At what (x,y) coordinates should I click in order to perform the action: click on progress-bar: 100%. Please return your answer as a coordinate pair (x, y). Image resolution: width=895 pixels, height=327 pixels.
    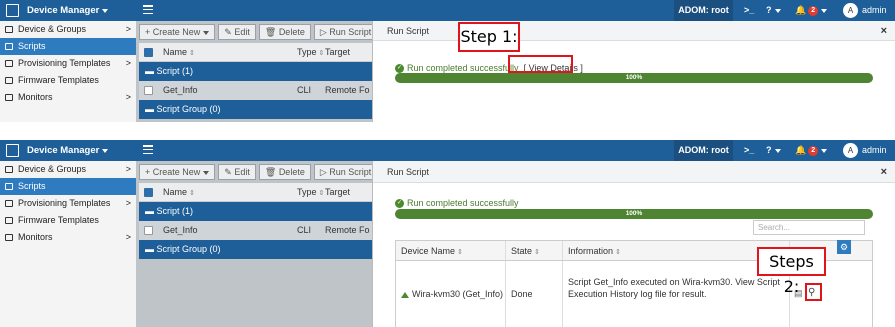
    Looking at the image, I should click on (634, 214).